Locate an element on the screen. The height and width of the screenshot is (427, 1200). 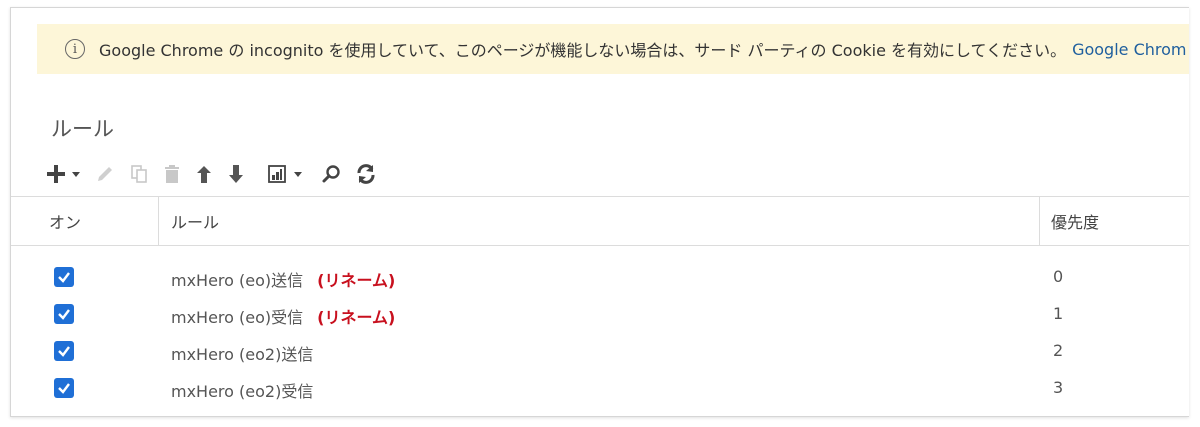
table-row: mxHero (eo2)受信 3 is located at coordinates (600, 387).